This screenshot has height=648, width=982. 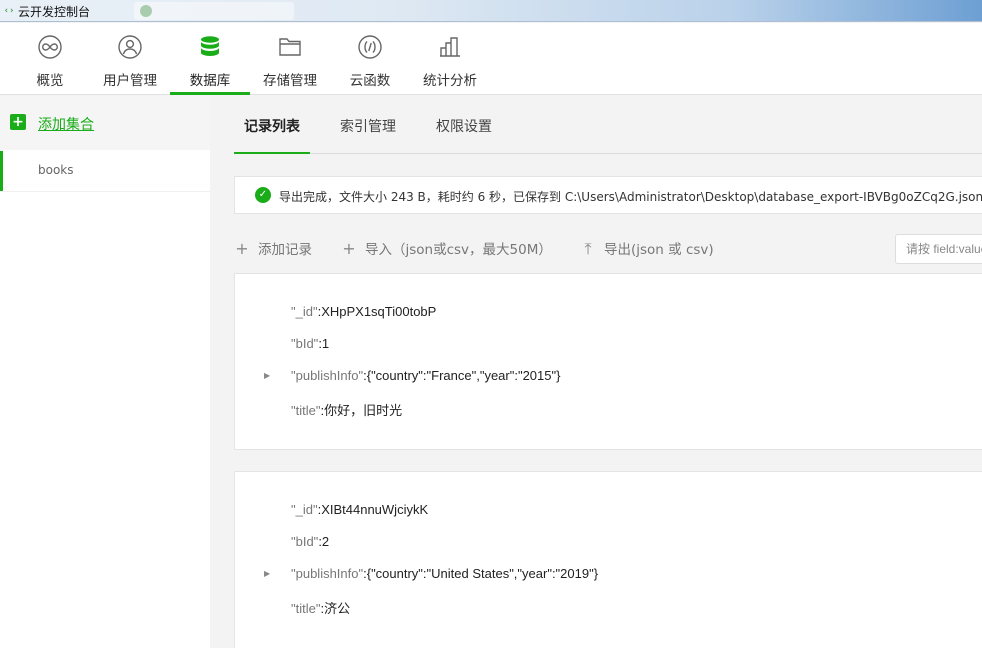 What do you see at coordinates (66, 125) in the screenshot?
I see `add-collection-label: 添加集合` at bounding box center [66, 125].